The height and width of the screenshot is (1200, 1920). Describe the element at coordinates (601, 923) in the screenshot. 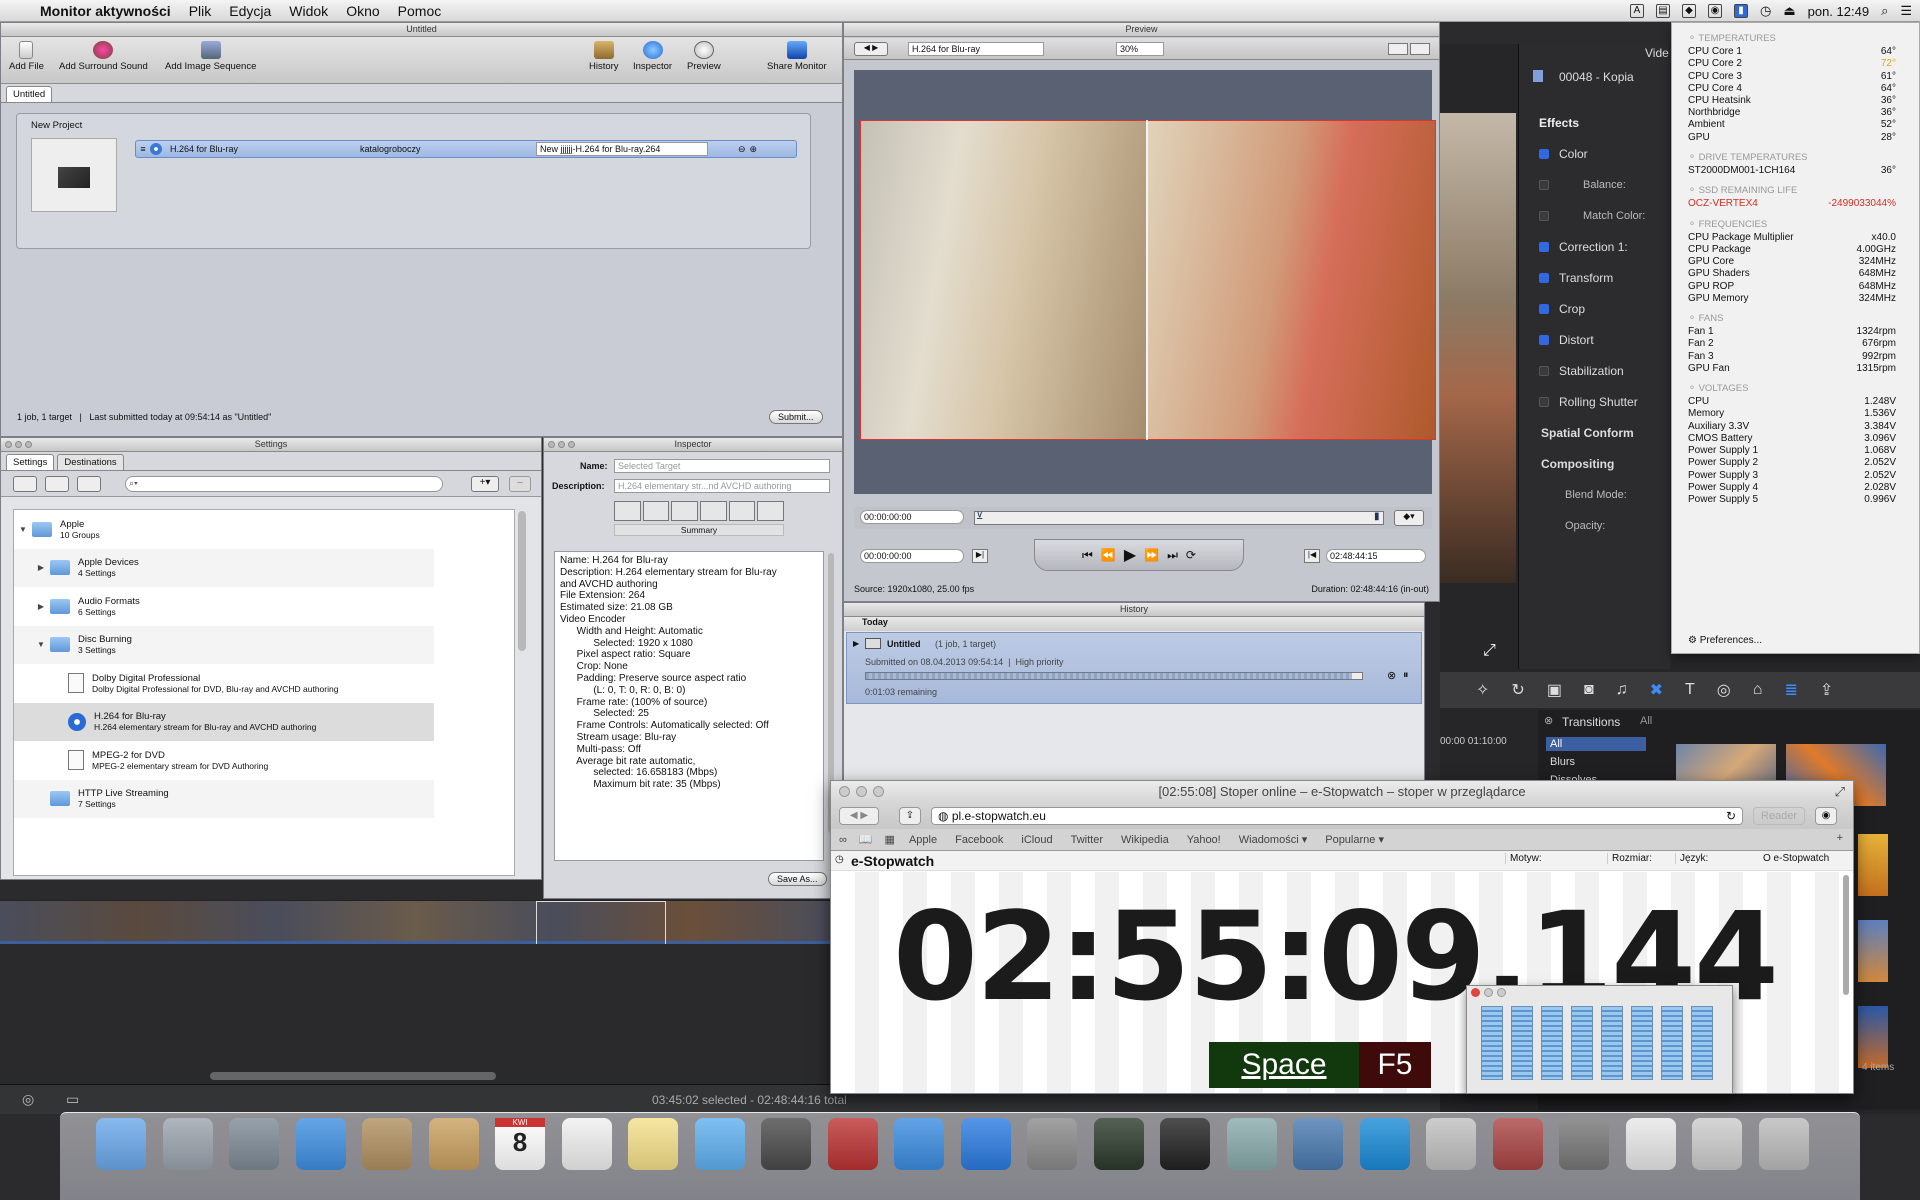

I see `fcp-clip-selected` at that location.